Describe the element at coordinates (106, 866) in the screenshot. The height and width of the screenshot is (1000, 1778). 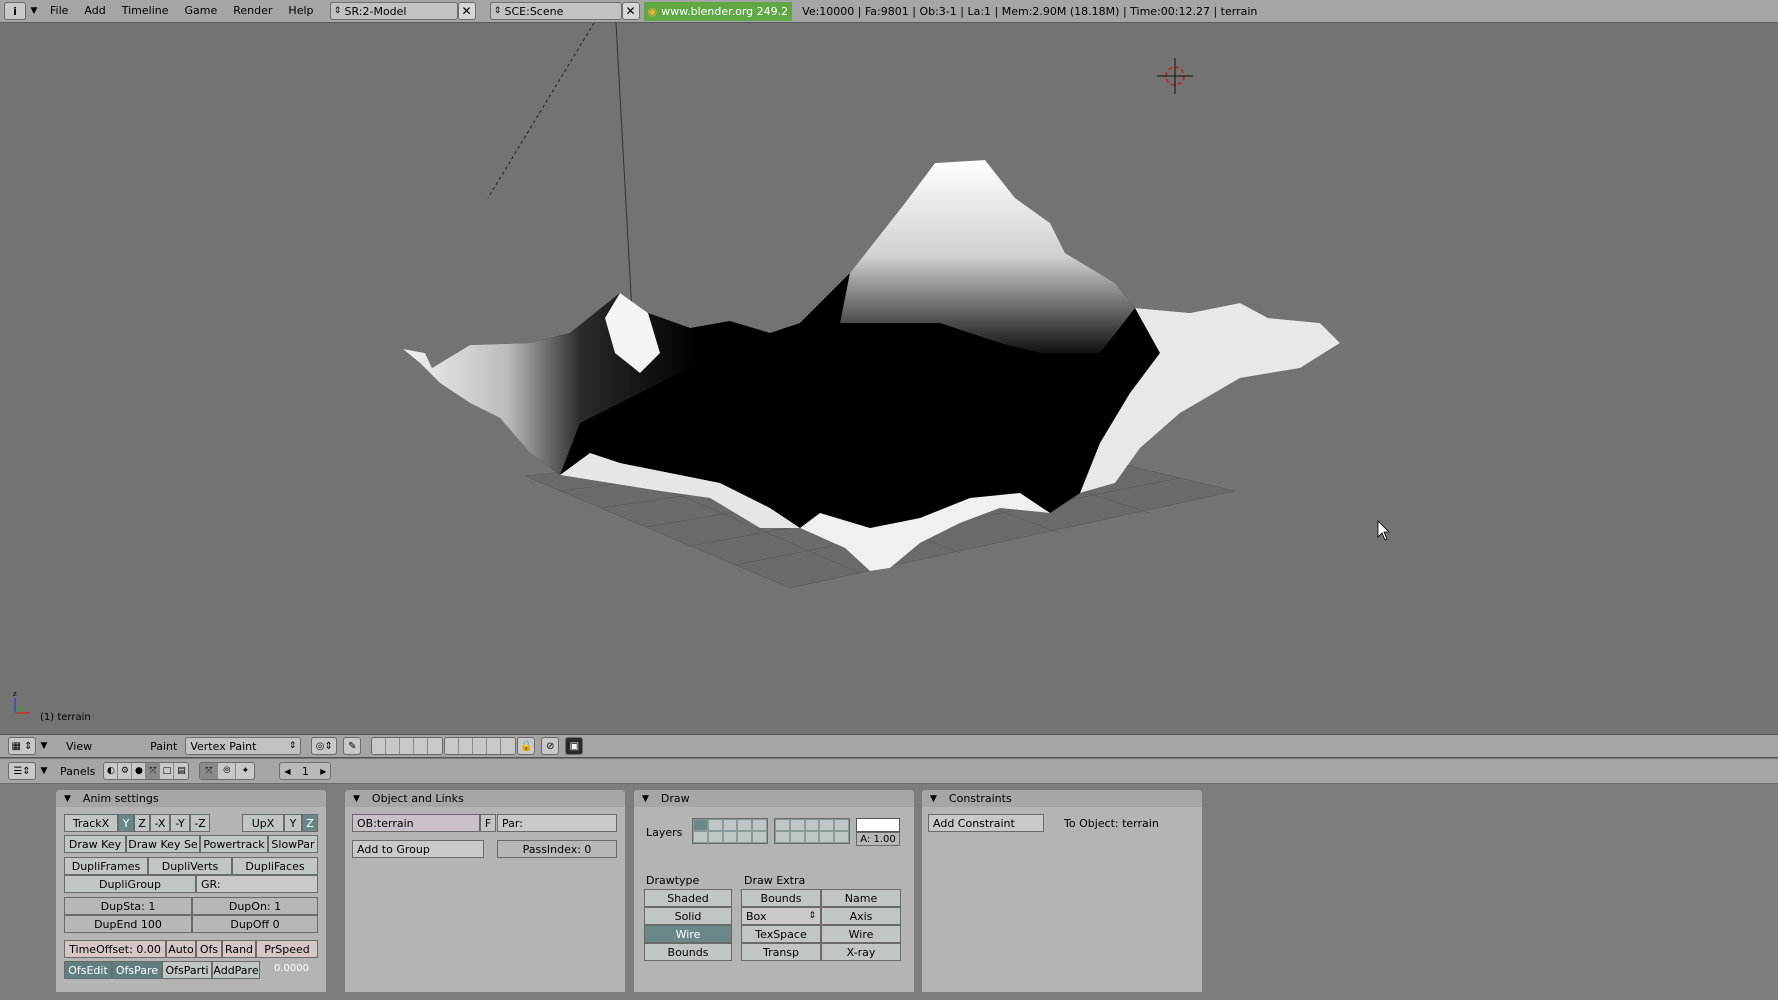
I see `dupliframes-button: DupliFrames` at that location.